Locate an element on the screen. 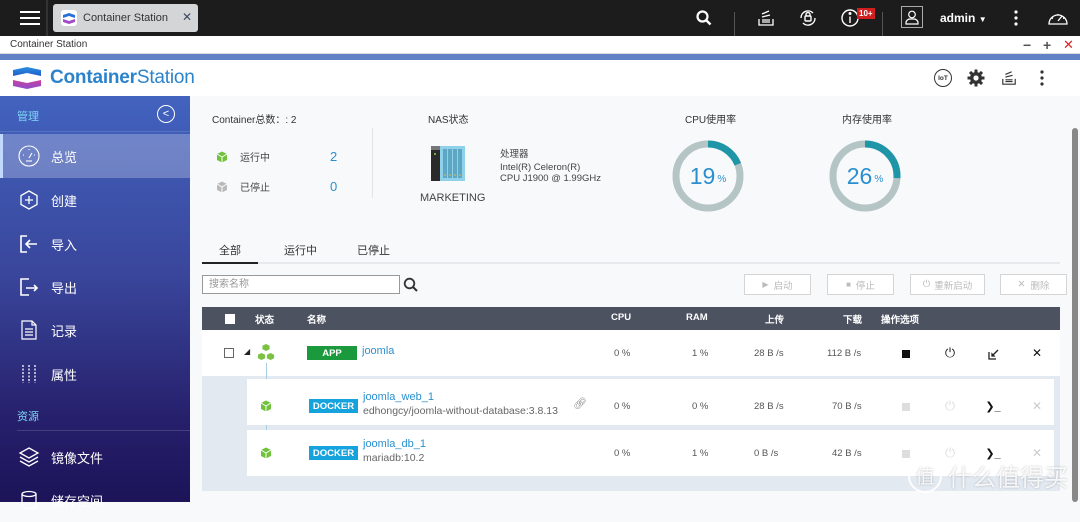 This screenshot has width=1080, height=522. running-count: 2 is located at coordinates (333, 156).